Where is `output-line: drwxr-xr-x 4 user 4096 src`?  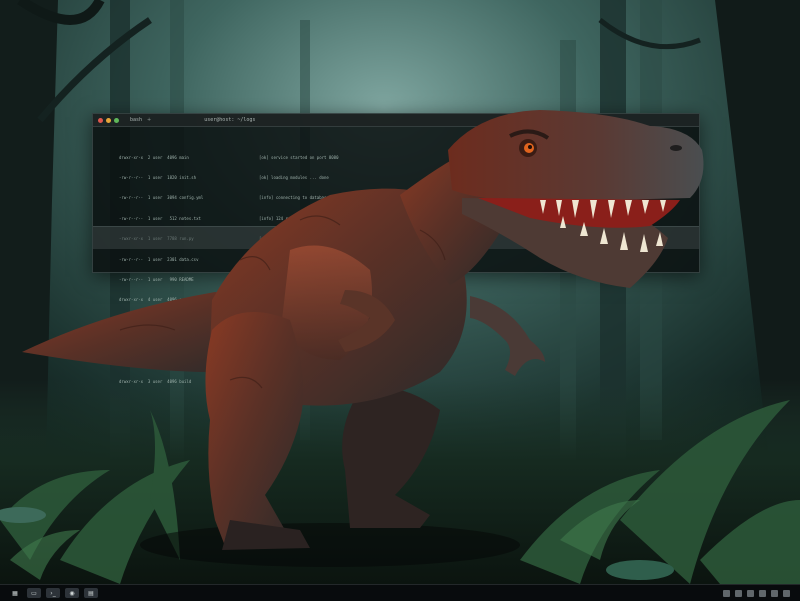
output-line: drwxr-xr-x 4 user 4096 src is located at coordinates (153, 300).